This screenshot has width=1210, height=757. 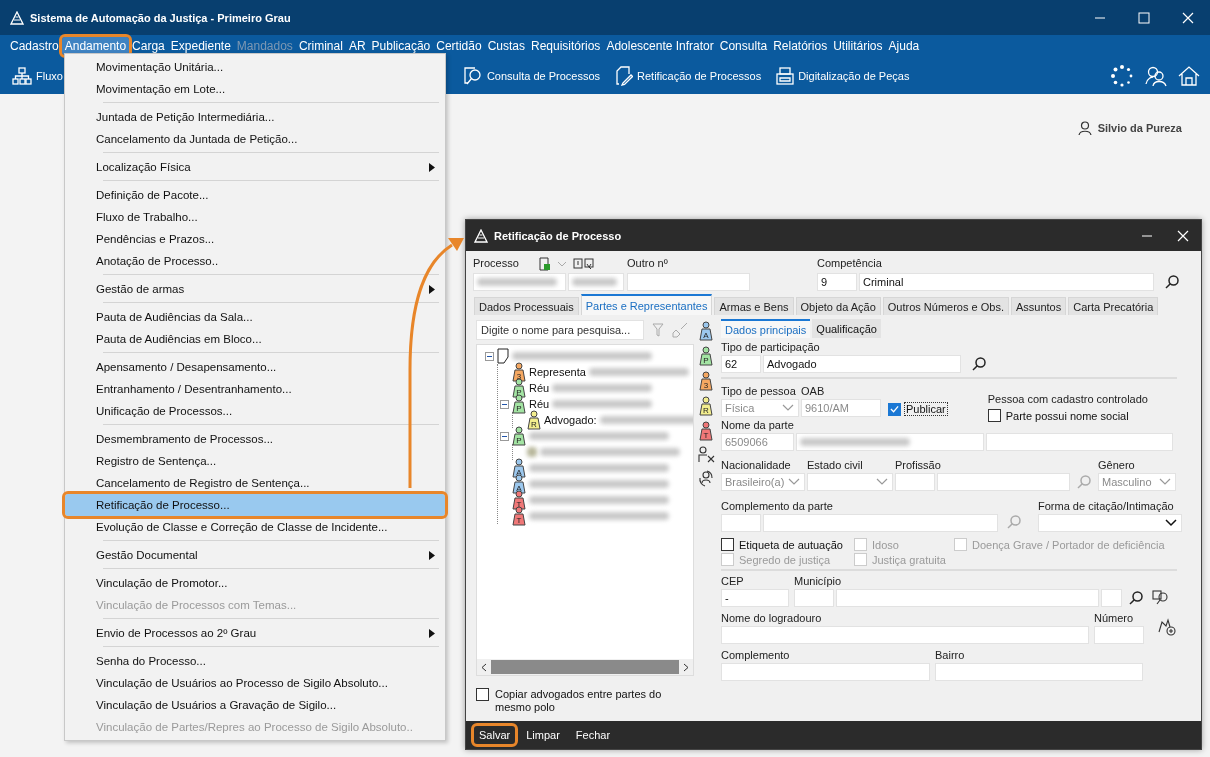 What do you see at coordinates (1161, 598) in the screenshot?
I see `map-search-icon` at bounding box center [1161, 598].